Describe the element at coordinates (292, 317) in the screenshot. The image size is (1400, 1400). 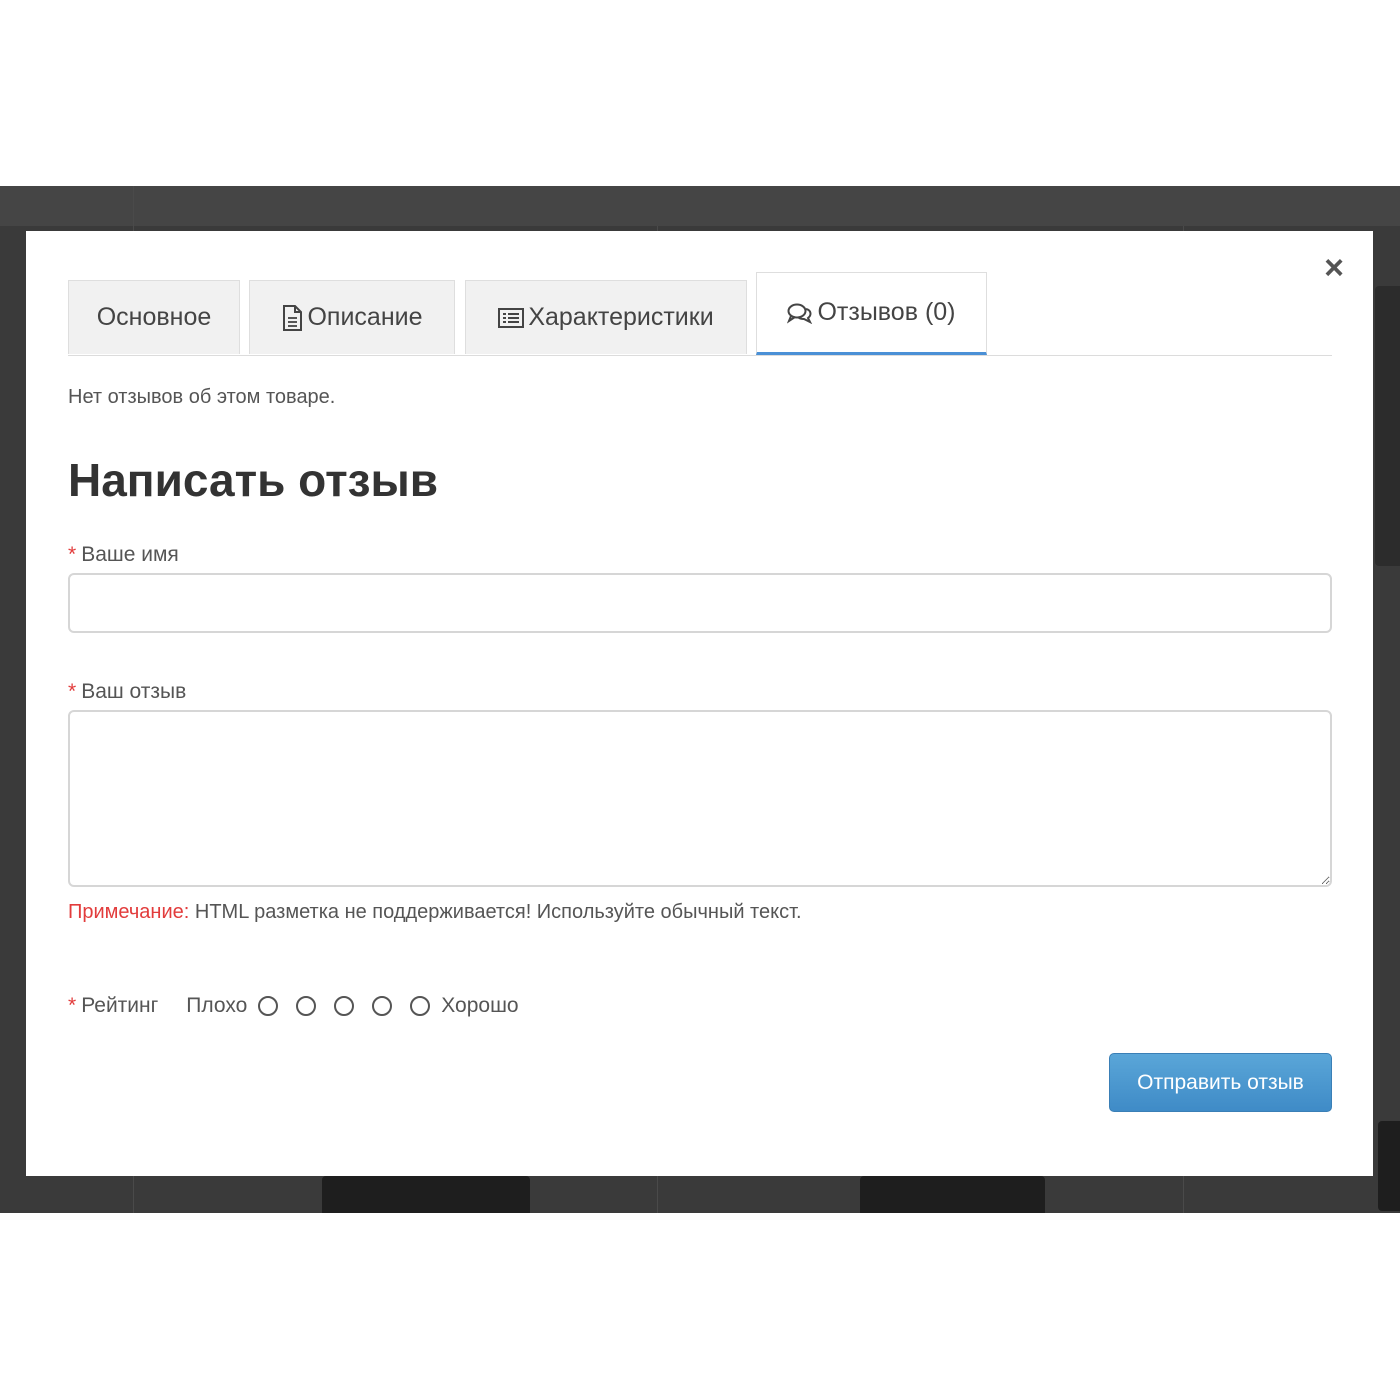
I see `document-icon` at that location.